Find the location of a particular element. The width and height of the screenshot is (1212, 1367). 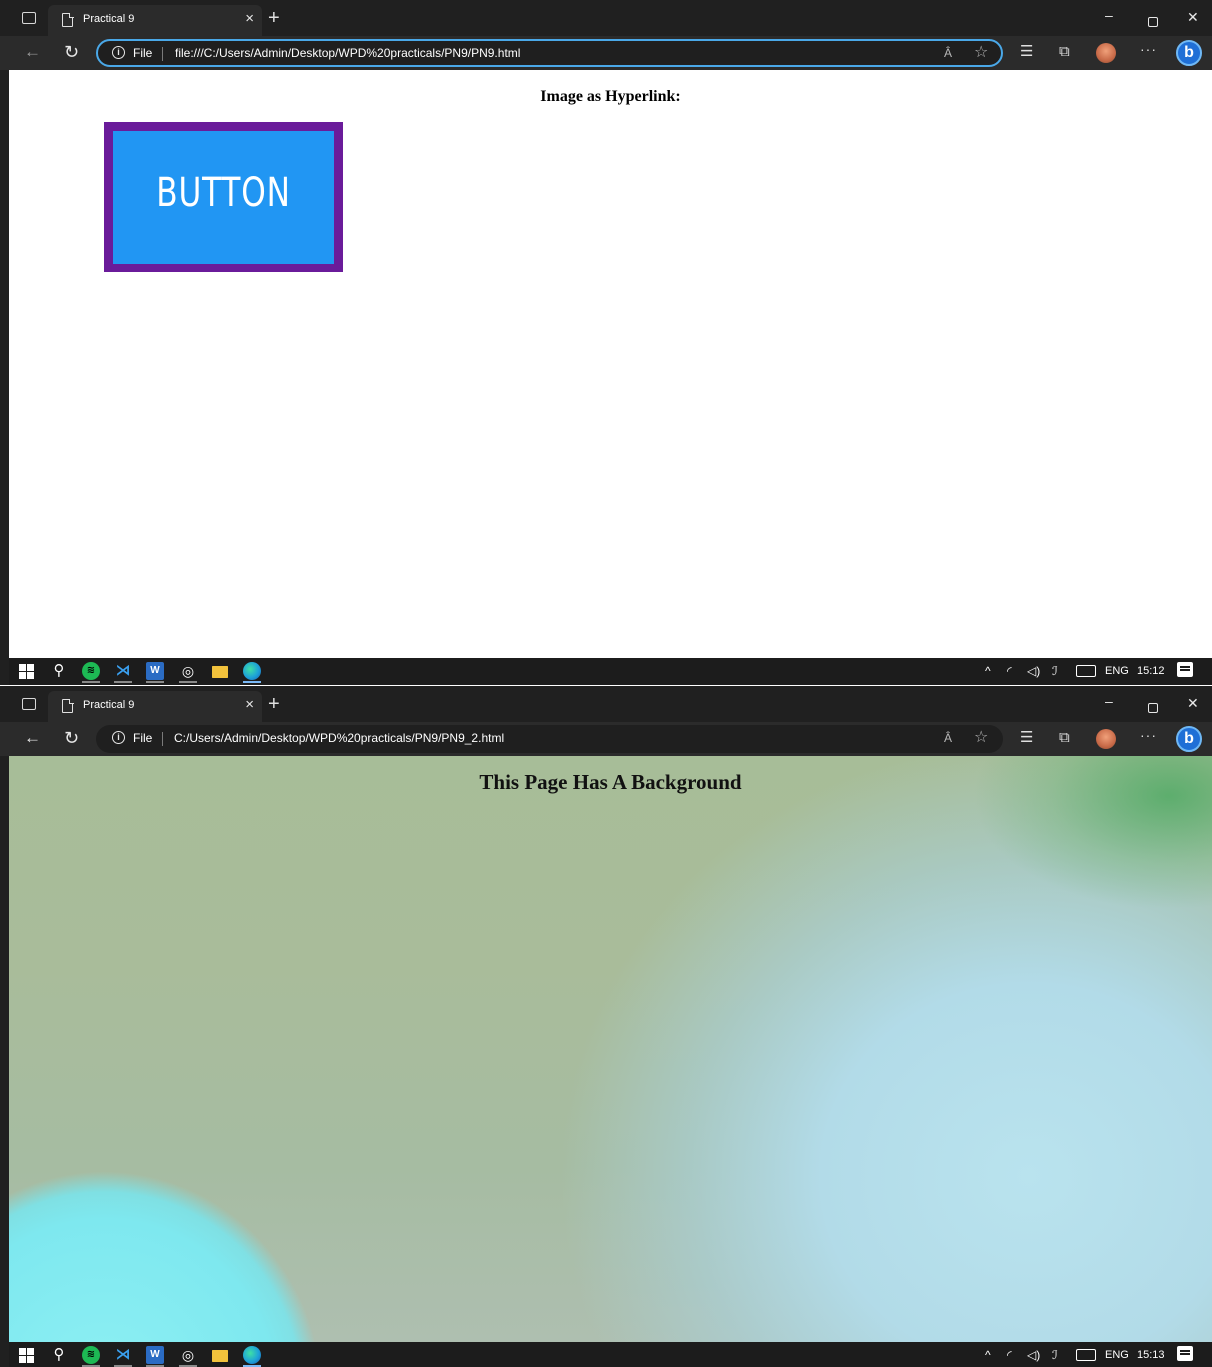

taskbar: ⚲ ≋ ⋊ W ◎ ^ ◜ ◁) ℐ ENG 15:13 is located at coordinates (610, 1354).